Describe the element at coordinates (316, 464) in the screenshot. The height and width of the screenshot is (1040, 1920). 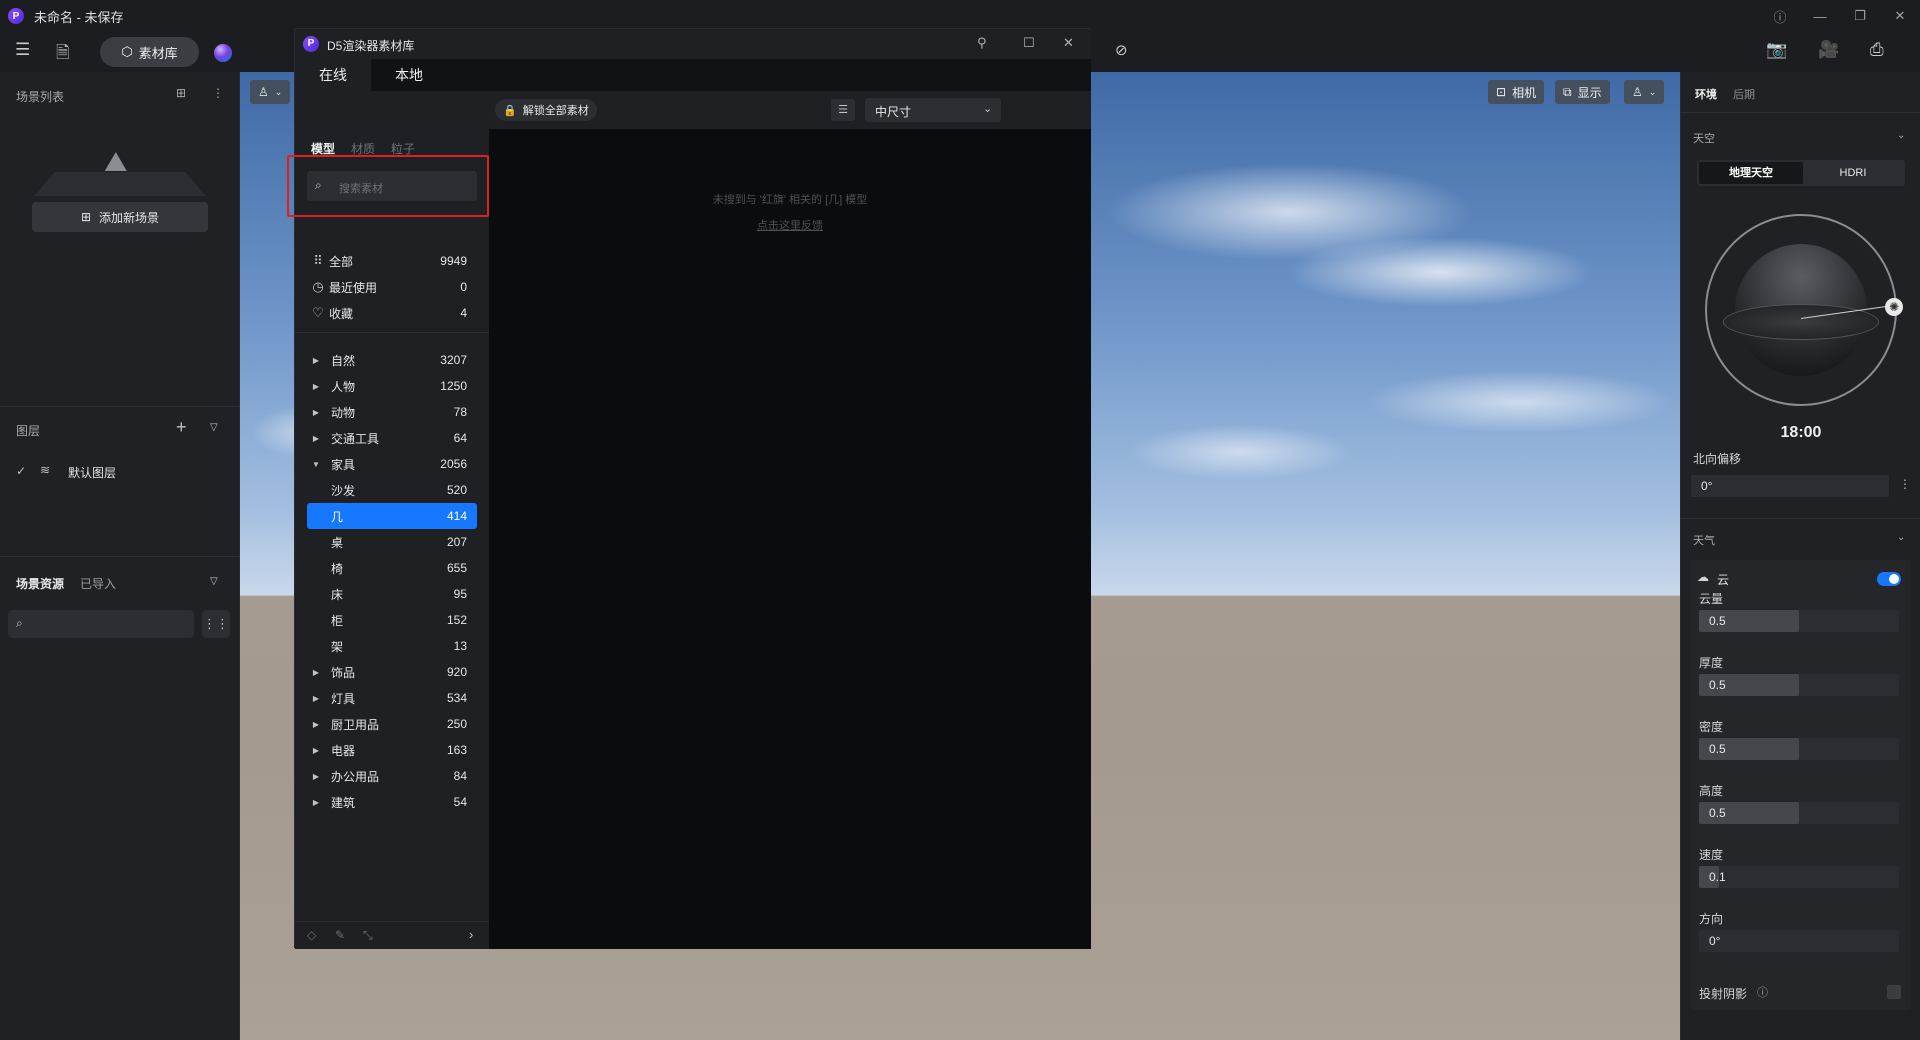
I see `caret-down-icon: ▼` at that location.